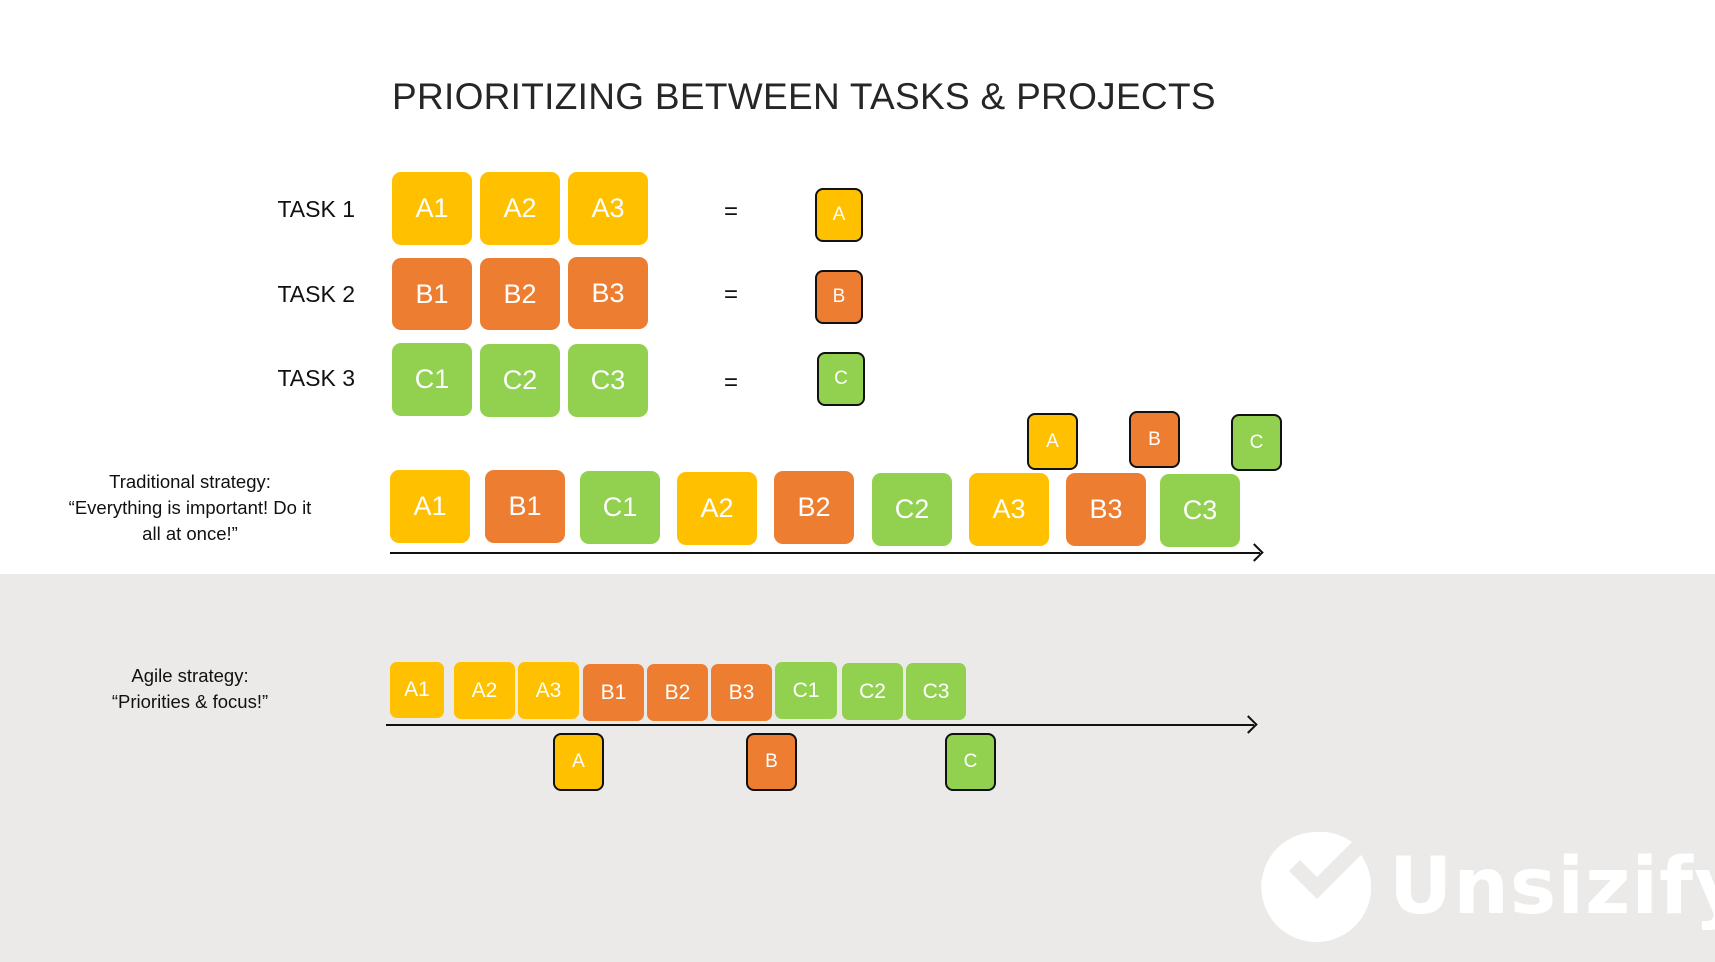 Image resolution: width=1715 pixels, height=962 pixels. Describe the element at coordinates (520, 294) in the screenshot. I see `task-2-subtask-b2: B2` at that location.